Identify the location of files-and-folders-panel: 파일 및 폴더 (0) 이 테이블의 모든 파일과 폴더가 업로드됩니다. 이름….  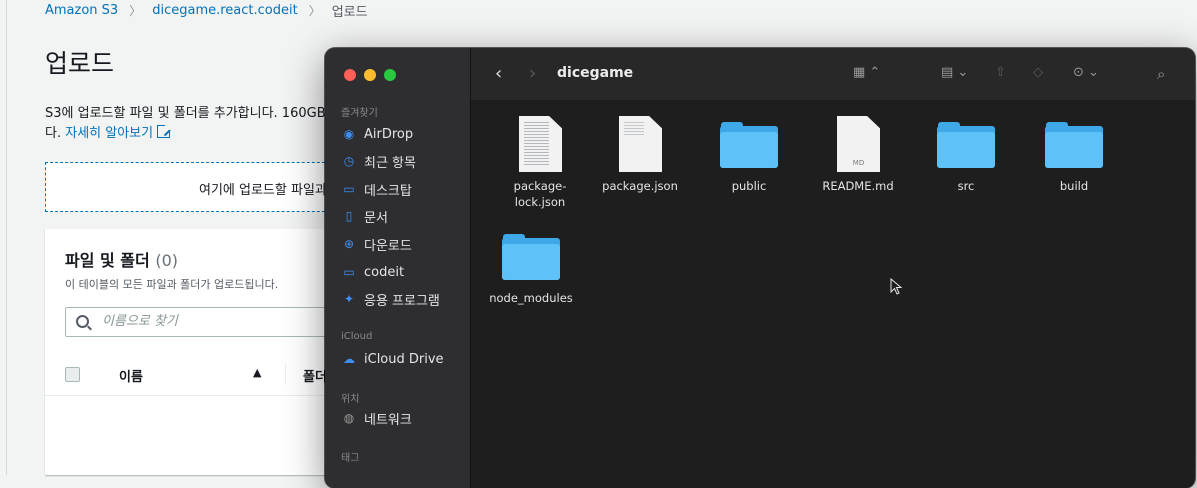
(200, 352).